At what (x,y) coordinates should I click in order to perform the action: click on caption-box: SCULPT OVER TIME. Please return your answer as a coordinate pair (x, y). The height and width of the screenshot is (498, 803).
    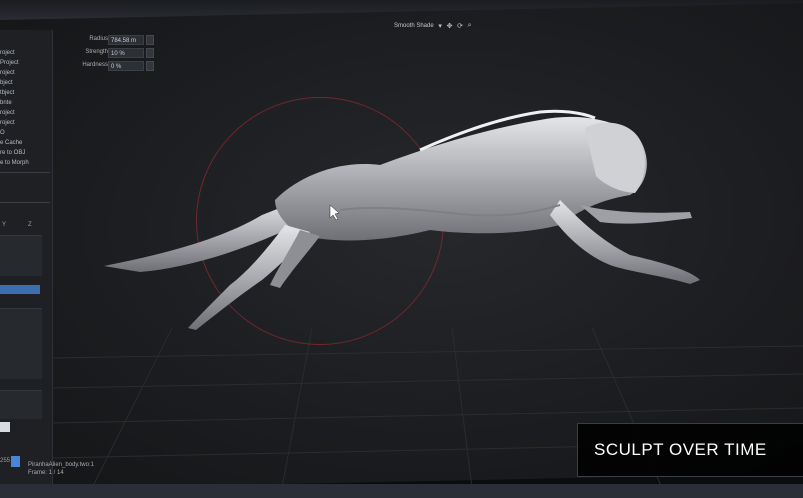
    Looking at the image, I should click on (690, 450).